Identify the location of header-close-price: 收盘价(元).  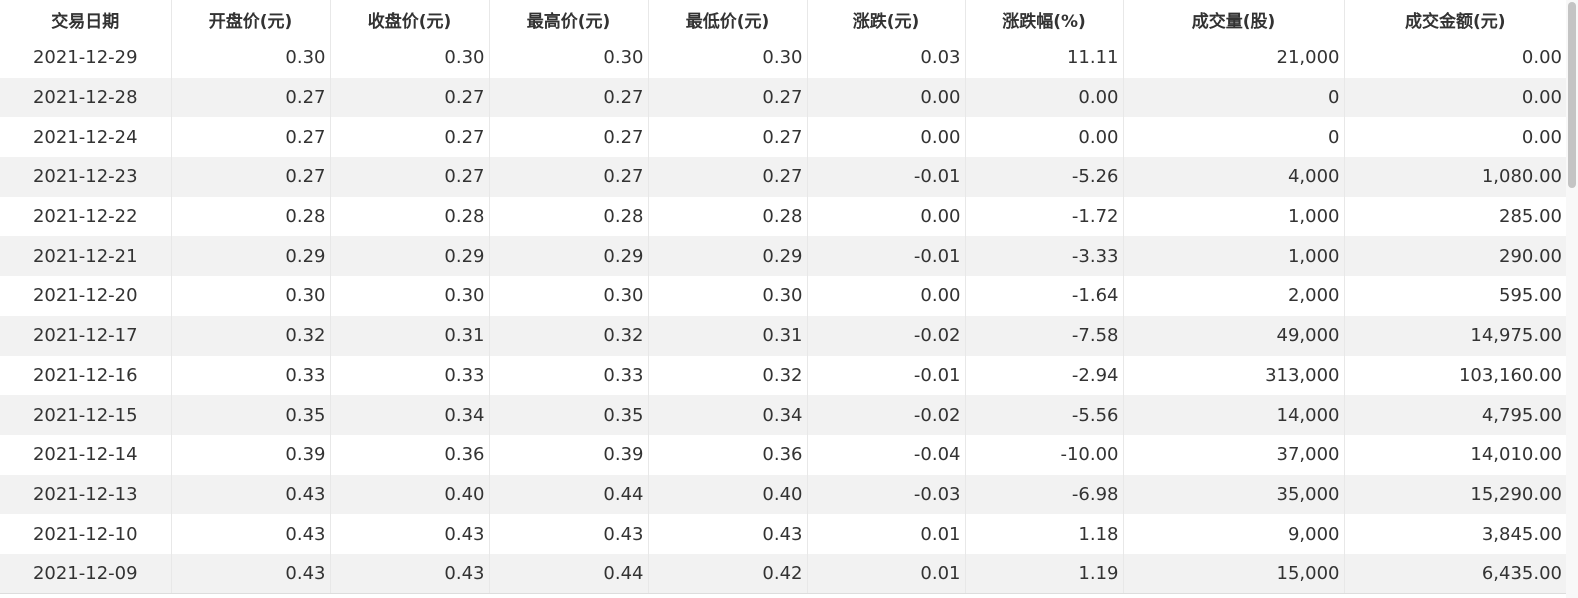
(410, 19).